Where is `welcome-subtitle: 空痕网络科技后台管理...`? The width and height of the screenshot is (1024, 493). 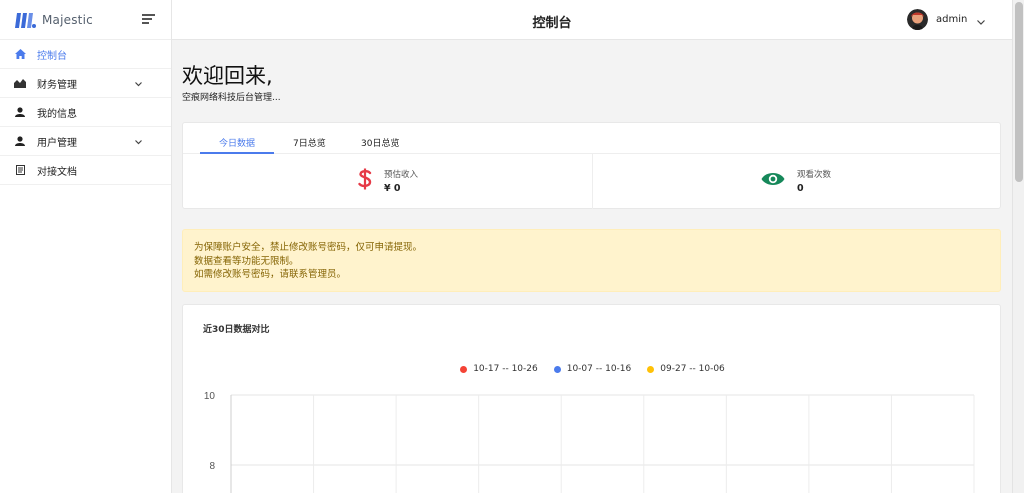
welcome-subtitle: 空痕网络科技后台管理... is located at coordinates (231, 98).